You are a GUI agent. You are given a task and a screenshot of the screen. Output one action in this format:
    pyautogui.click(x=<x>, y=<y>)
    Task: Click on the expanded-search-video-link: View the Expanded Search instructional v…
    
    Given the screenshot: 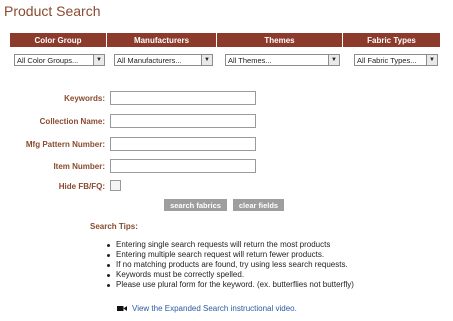 What is the action you would take?
    pyautogui.click(x=214, y=308)
    